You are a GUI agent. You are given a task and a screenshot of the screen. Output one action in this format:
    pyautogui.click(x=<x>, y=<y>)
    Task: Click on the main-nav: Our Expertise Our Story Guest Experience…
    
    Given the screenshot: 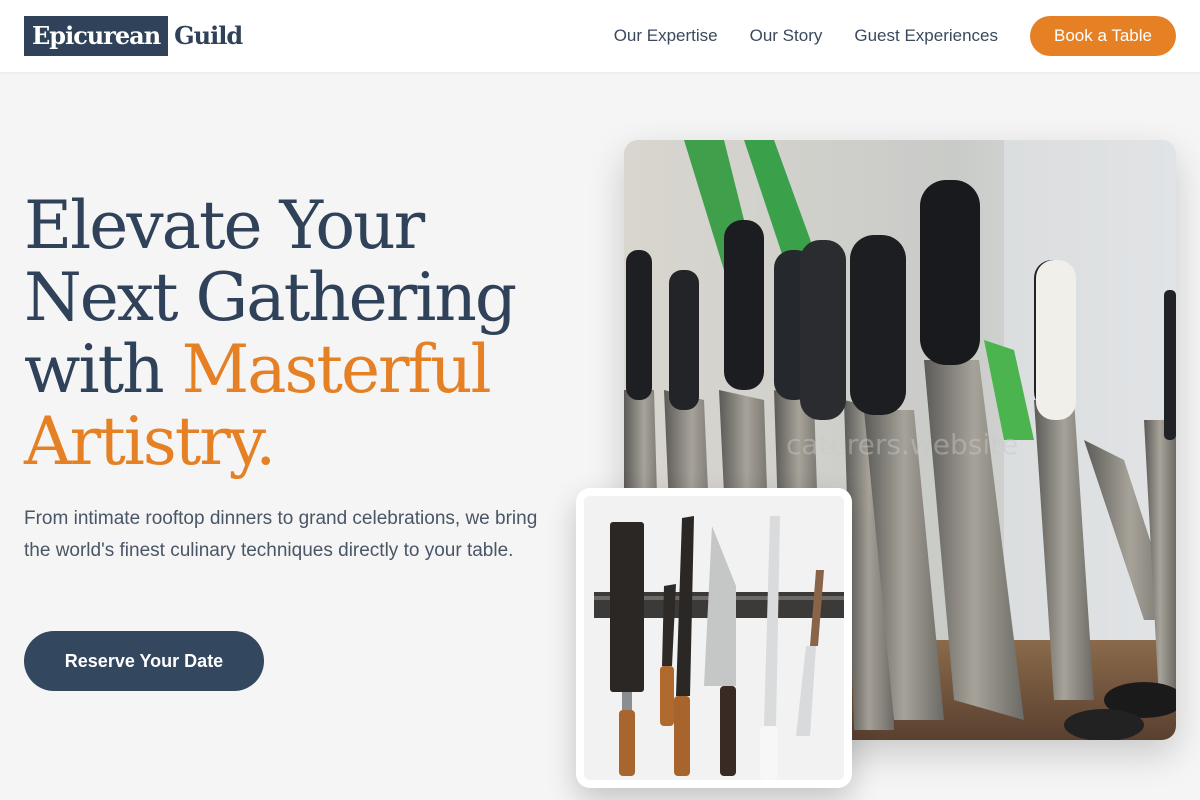 What is the action you would take?
    pyautogui.click(x=895, y=36)
    